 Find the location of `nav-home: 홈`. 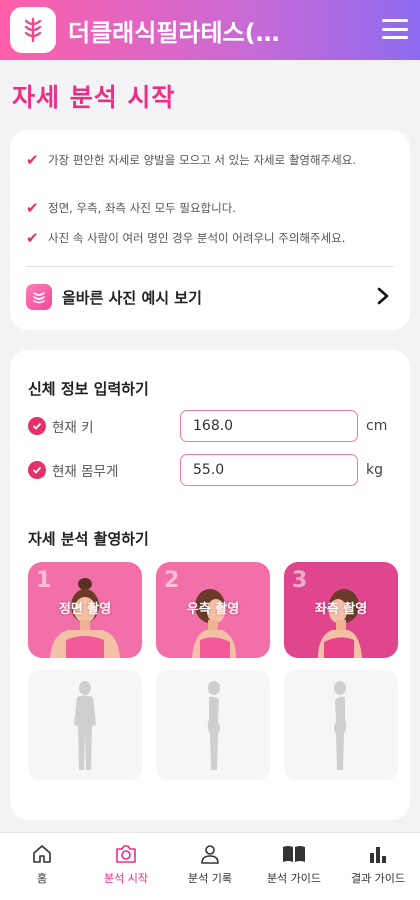

nav-home: 홈 is located at coordinates (42, 866).